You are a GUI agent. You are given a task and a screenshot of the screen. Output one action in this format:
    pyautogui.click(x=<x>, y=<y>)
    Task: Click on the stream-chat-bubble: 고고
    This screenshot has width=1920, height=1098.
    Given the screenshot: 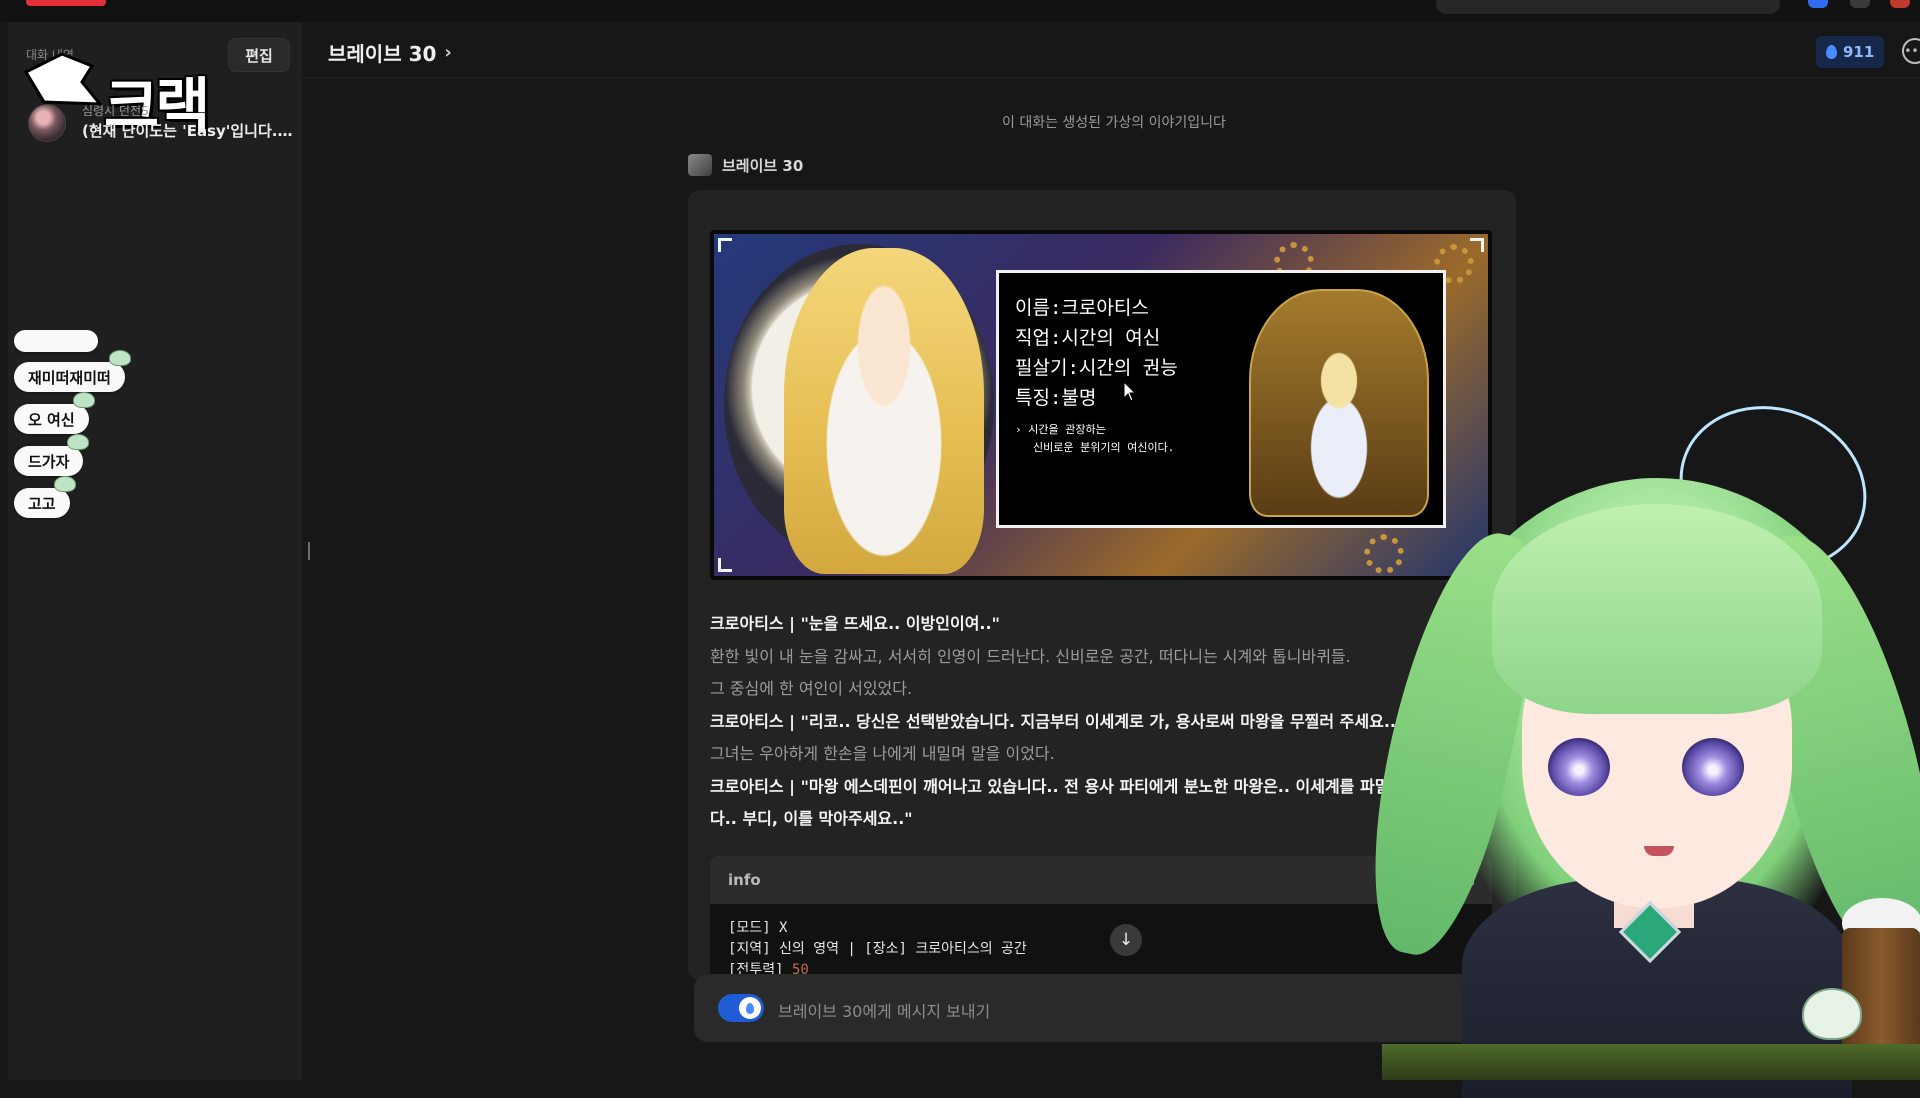 What is the action you would take?
    pyautogui.click(x=45, y=497)
    